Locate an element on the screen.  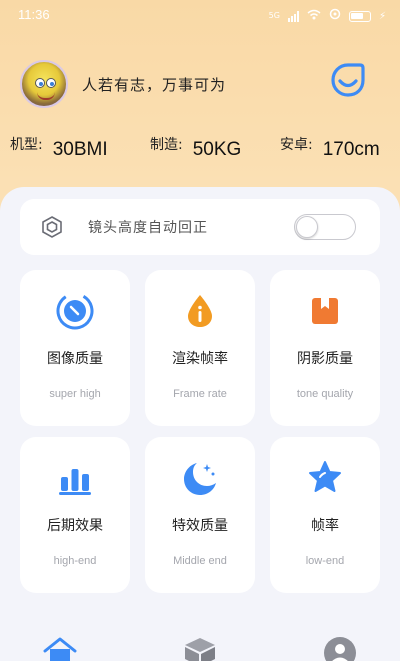
card-subtitle: high-end is located at coordinates (75, 561).